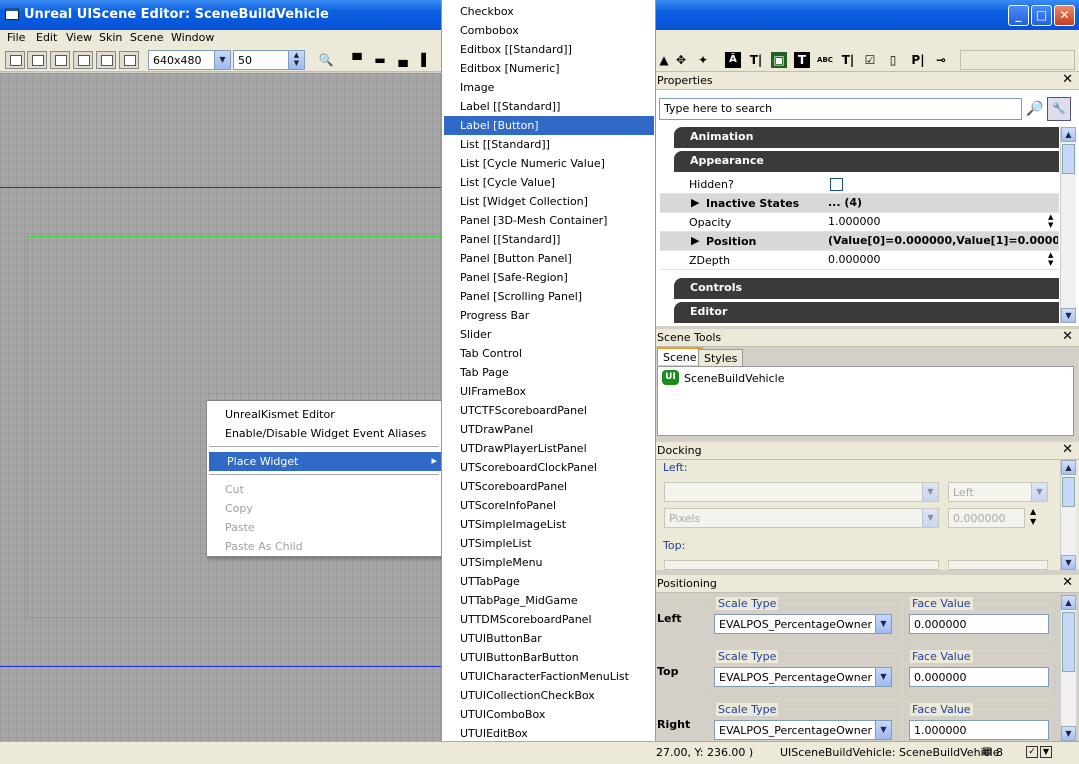  I want to click on widget-type-item: UTUICharacterFactionMenuList, so click(549, 676).